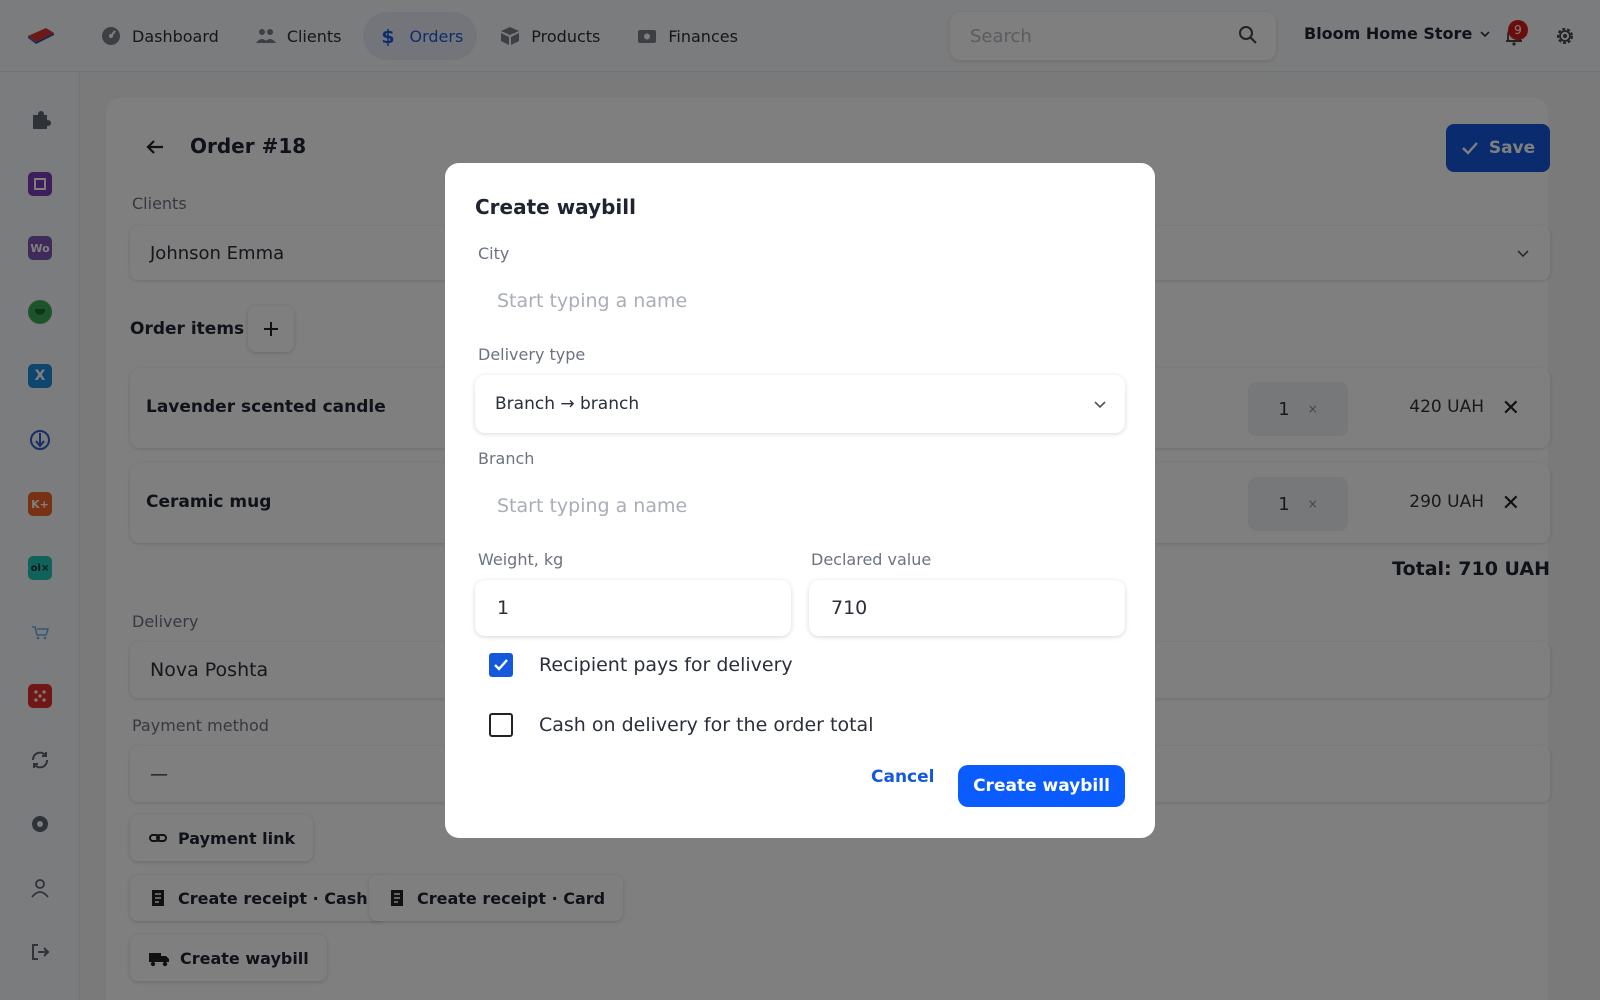  I want to click on create-waybill-label: Create waybill, so click(1041, 786).